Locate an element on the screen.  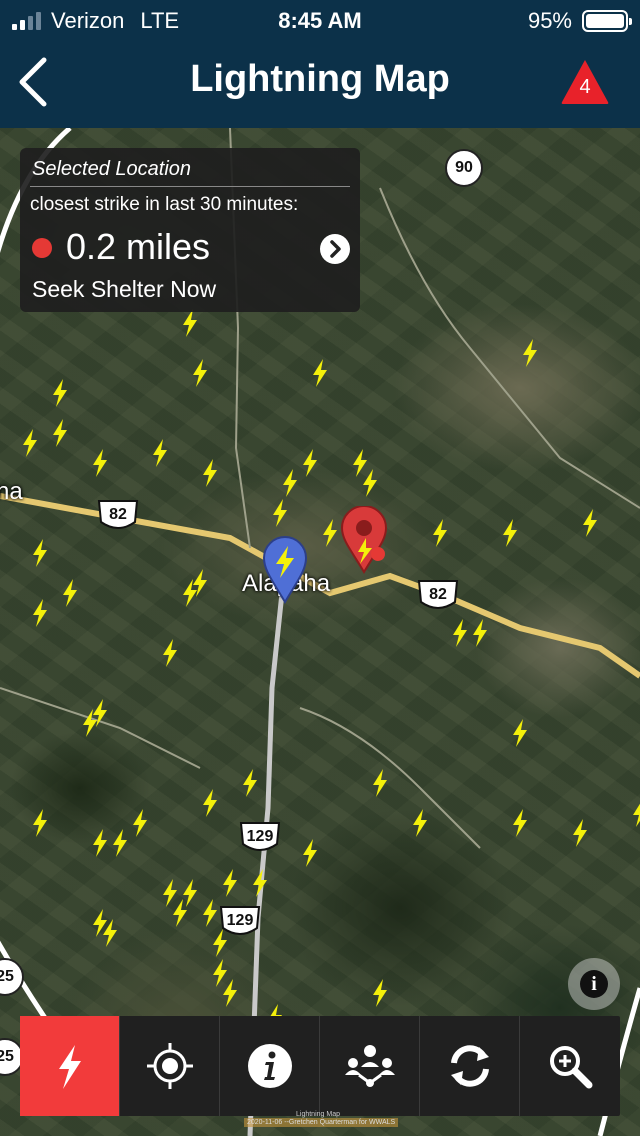
zoom-in-icon is located at coordinates (571, 1067).